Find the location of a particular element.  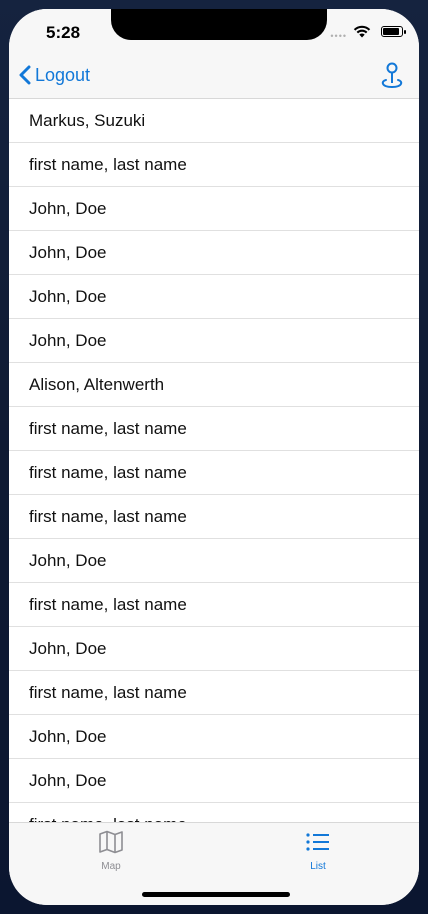

wifi-icon is located at coordinates (362, 31).